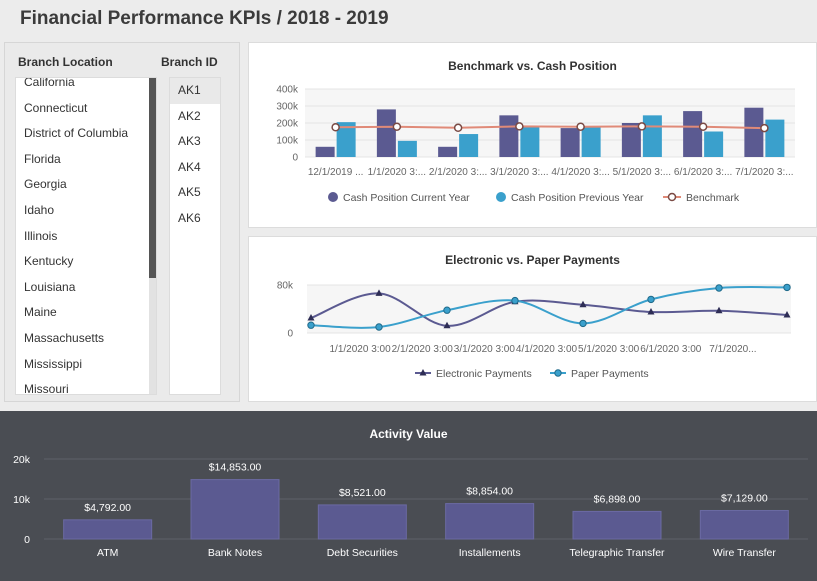  I want to click on location-item-florida: Florida, so click(86, 160).